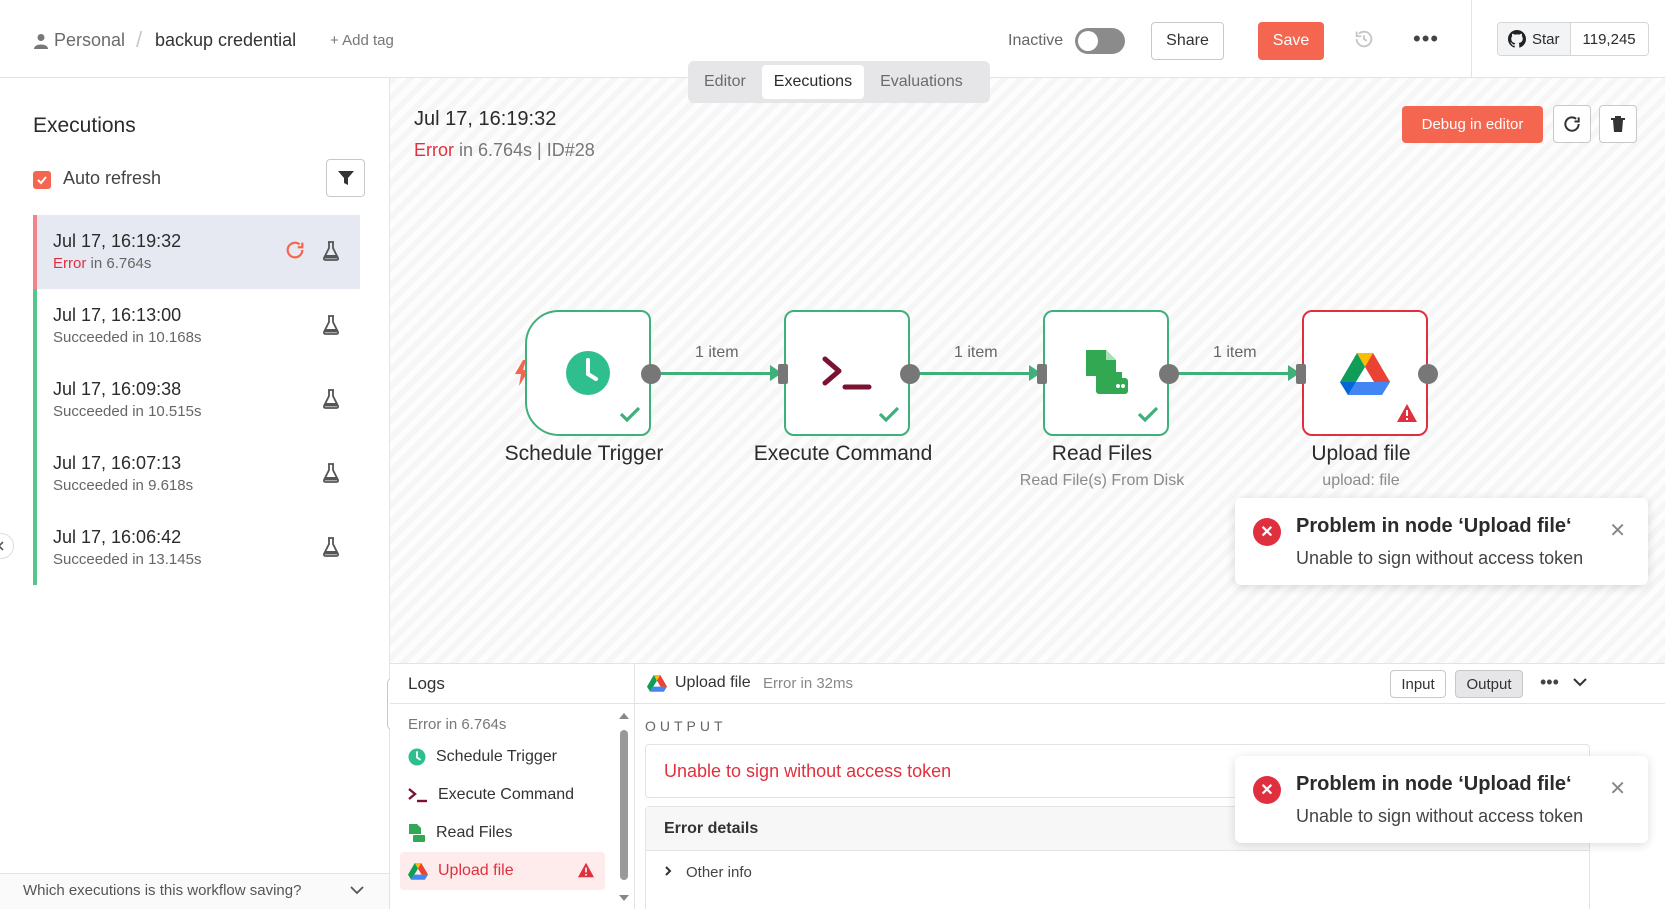 Image resolution: width=1665 pixels, height=909 pixels. Describe the element at coordinates (843, 453) in the screenshot. I see `node-label: Execute Command` at that location.